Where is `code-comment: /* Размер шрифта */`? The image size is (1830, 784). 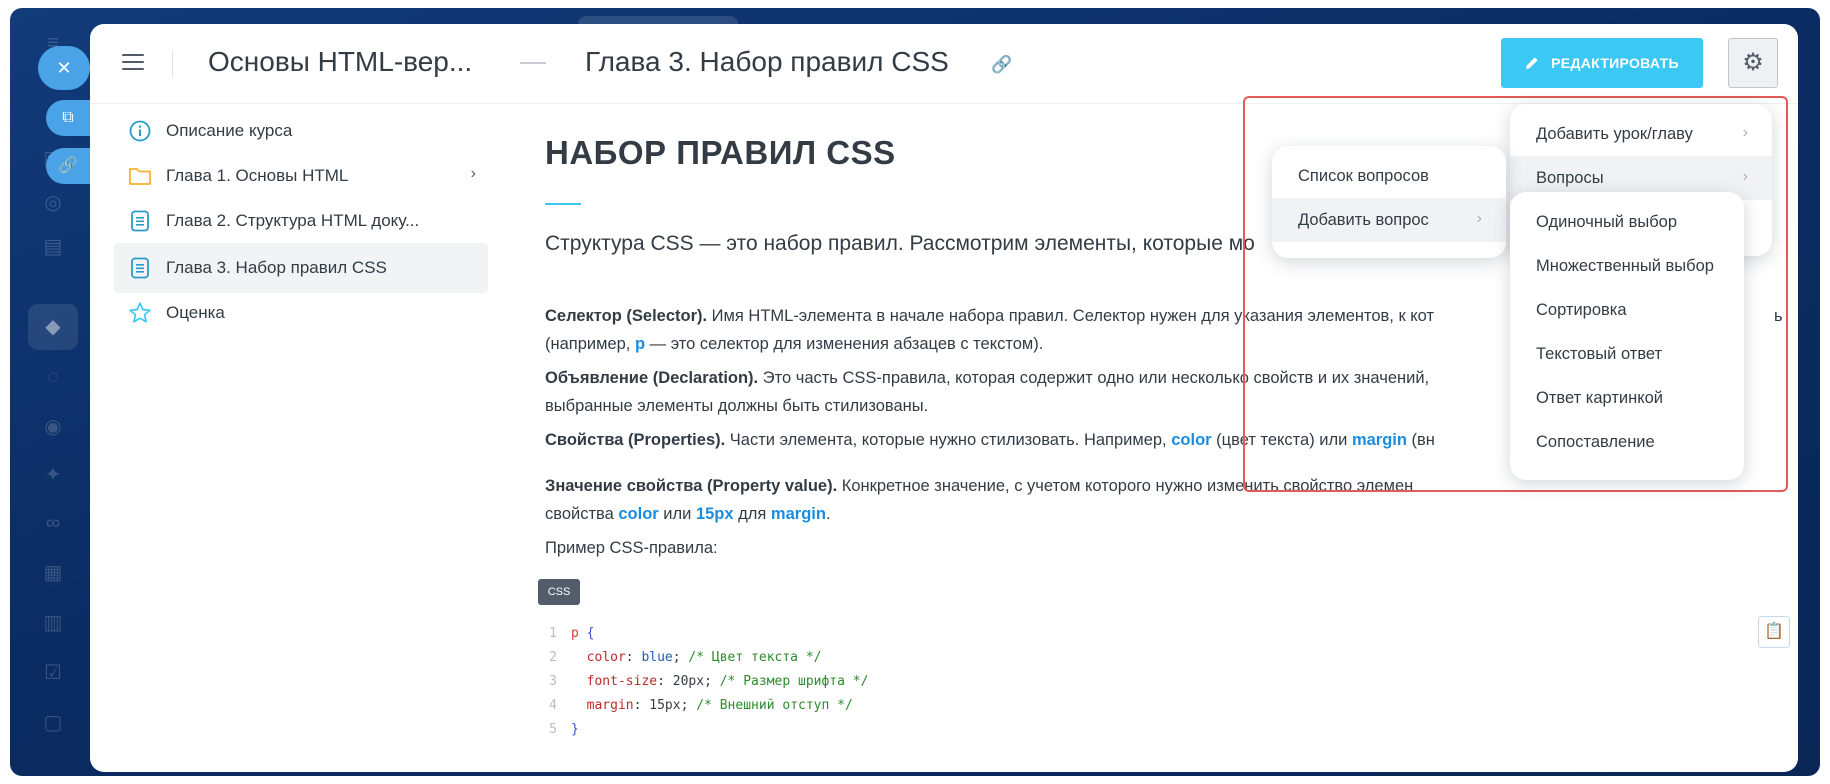 code-comment: /* Размер шрифта */ is located at coordinates (794, 681).